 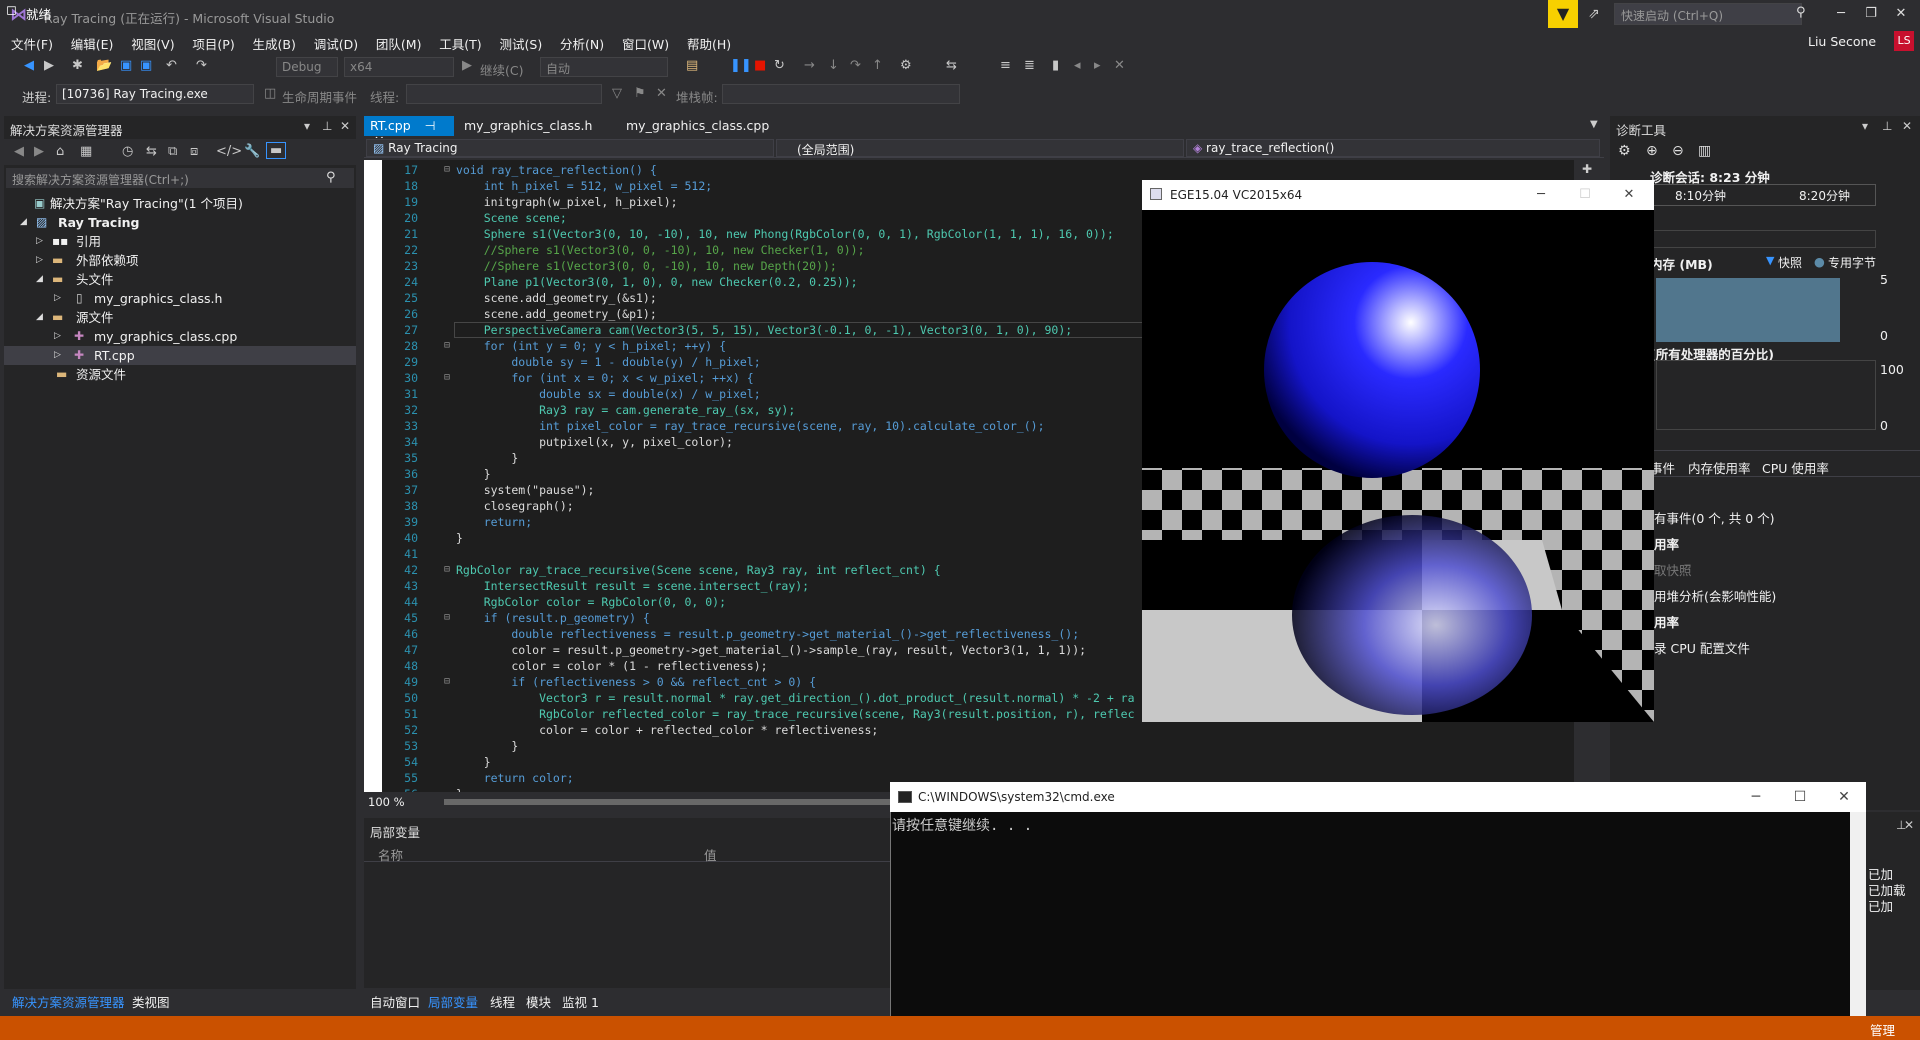 I want to click on preview-icon: ▬, so click(x=276, y=150).